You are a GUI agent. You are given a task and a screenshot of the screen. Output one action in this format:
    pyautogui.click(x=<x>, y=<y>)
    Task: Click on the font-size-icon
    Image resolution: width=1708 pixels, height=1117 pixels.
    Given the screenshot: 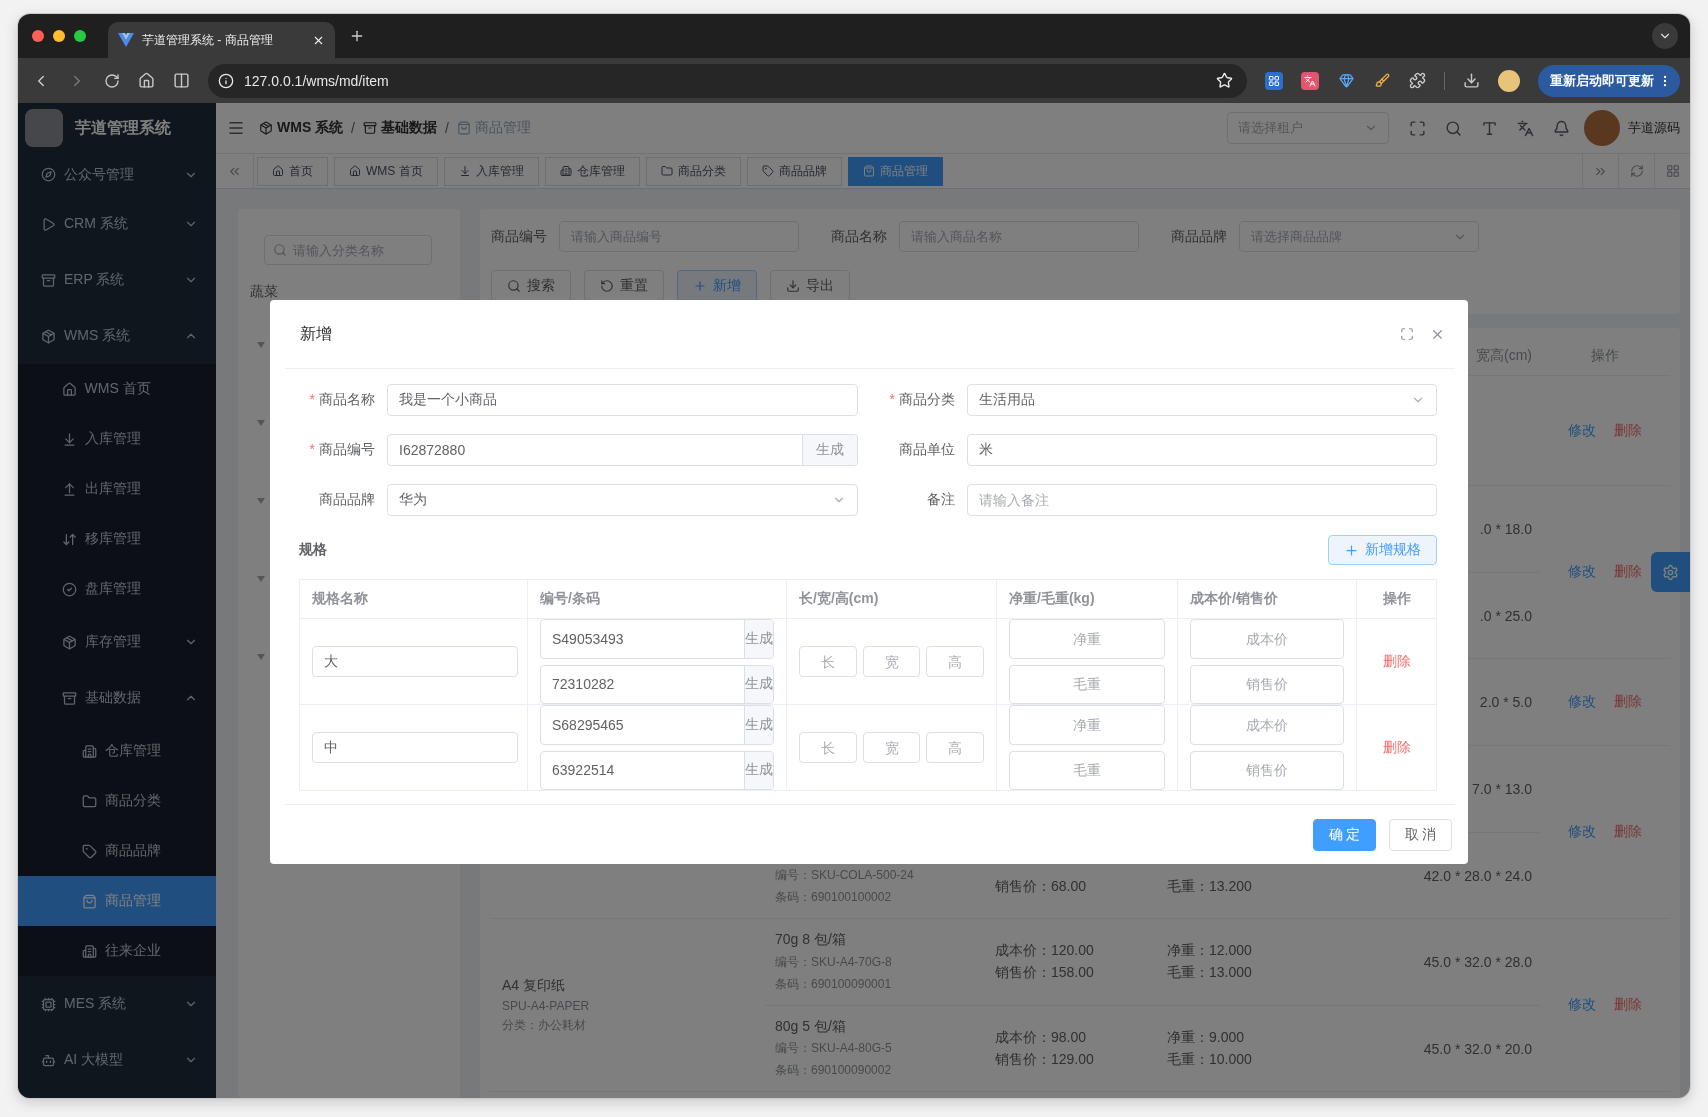 What is the action you would take?
    pyautogui.click(x=1489, y=128)
    